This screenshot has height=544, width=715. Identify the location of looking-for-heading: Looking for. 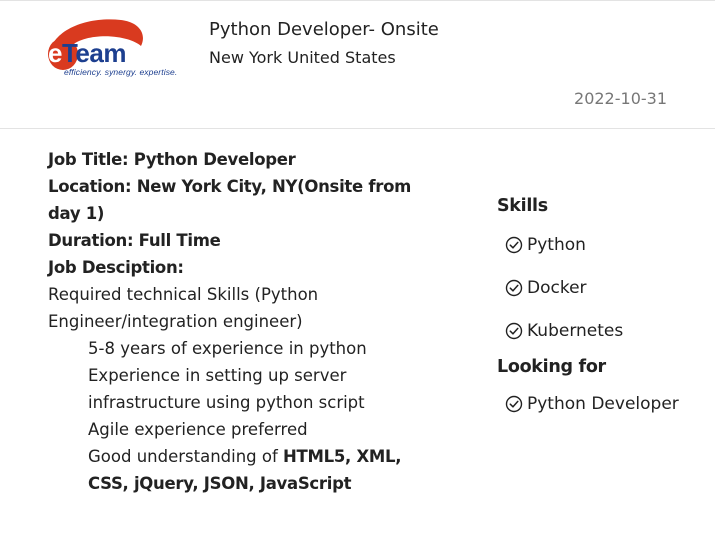
(551, 367).